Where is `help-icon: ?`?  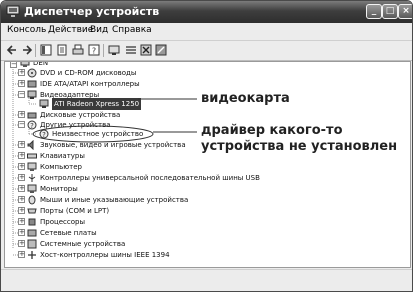 help-icon: ? is located at coordinates (94, 50).